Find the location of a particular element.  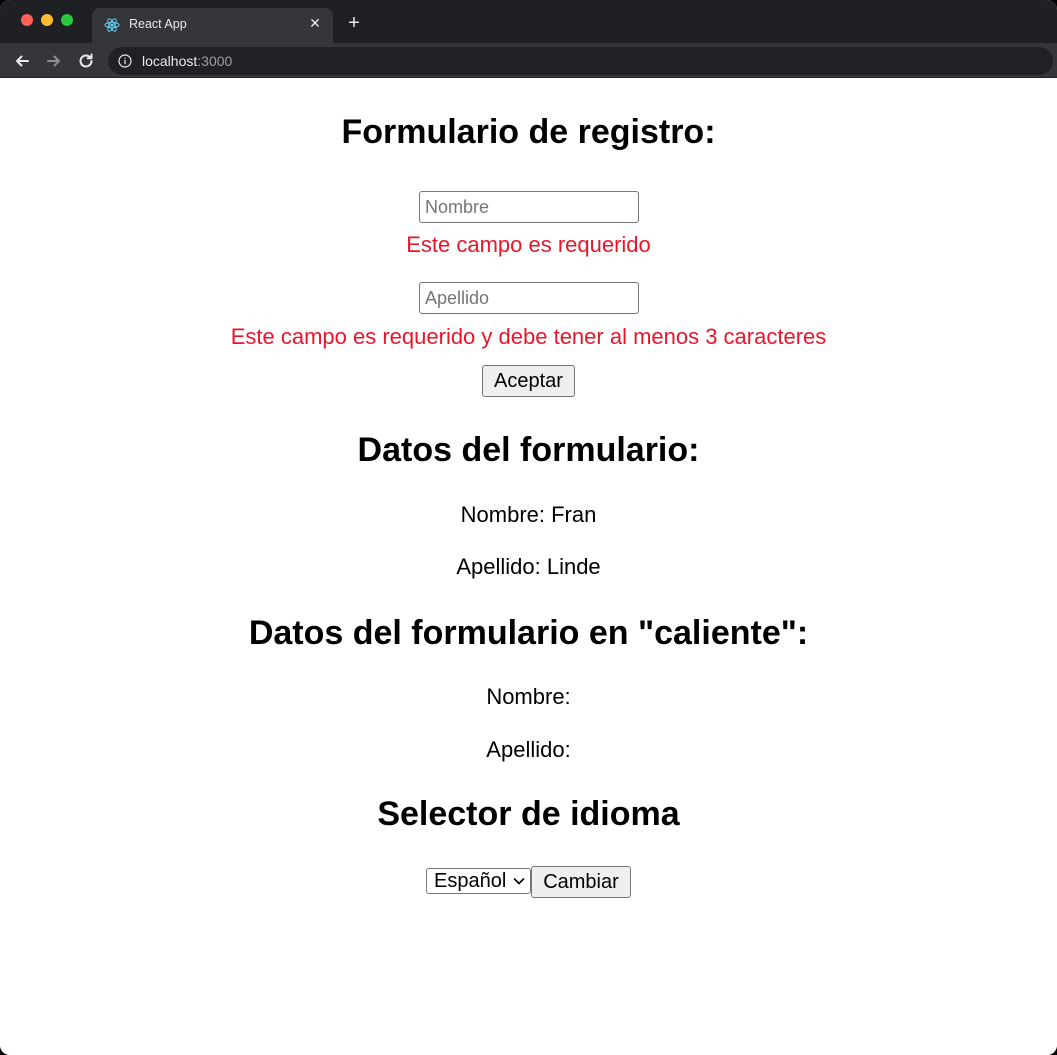

chevron-down-icon is located at coordinates (519, 881).